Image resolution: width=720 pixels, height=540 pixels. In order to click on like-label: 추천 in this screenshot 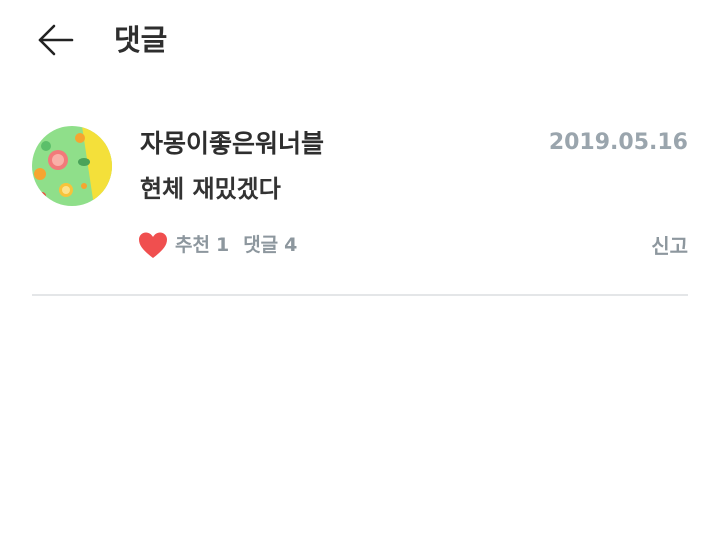, I will do `click(192, 245)`.